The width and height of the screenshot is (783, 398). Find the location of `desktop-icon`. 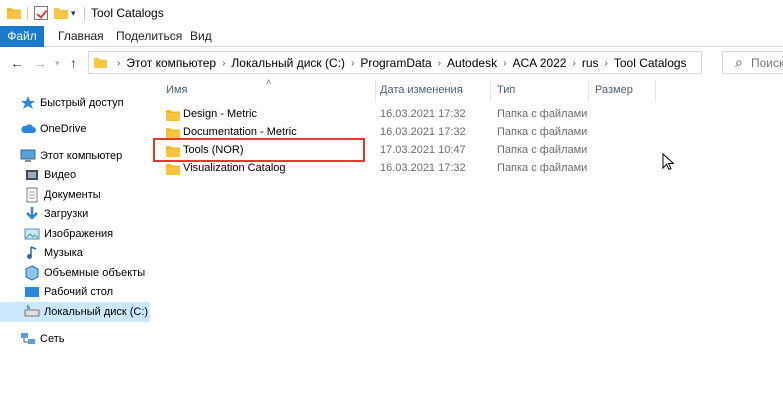

desktop-icon is located at coordinates (32, 292).